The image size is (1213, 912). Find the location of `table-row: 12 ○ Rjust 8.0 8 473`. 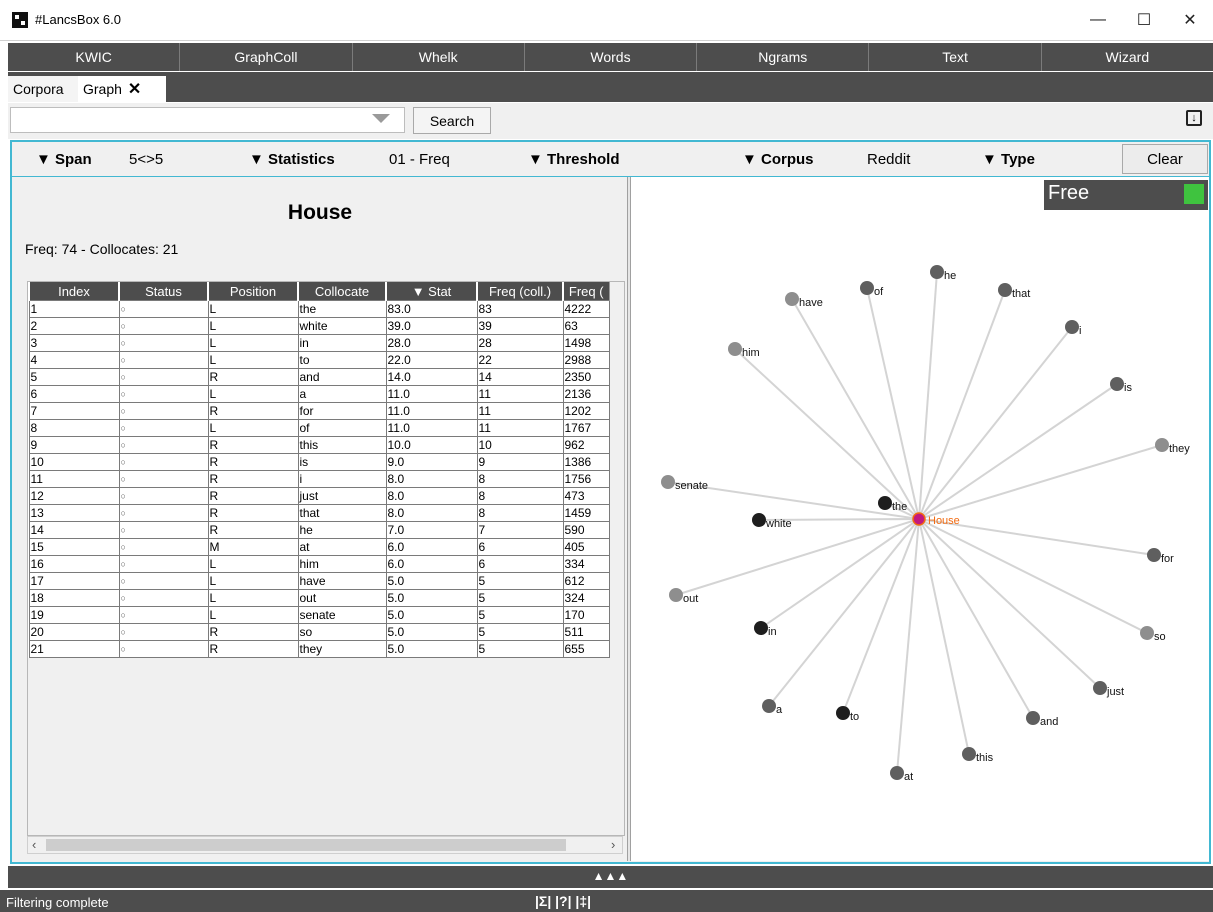

table-row: 12 ○ Rjust 8.0 8 473 is located at coordinates (319, 496).